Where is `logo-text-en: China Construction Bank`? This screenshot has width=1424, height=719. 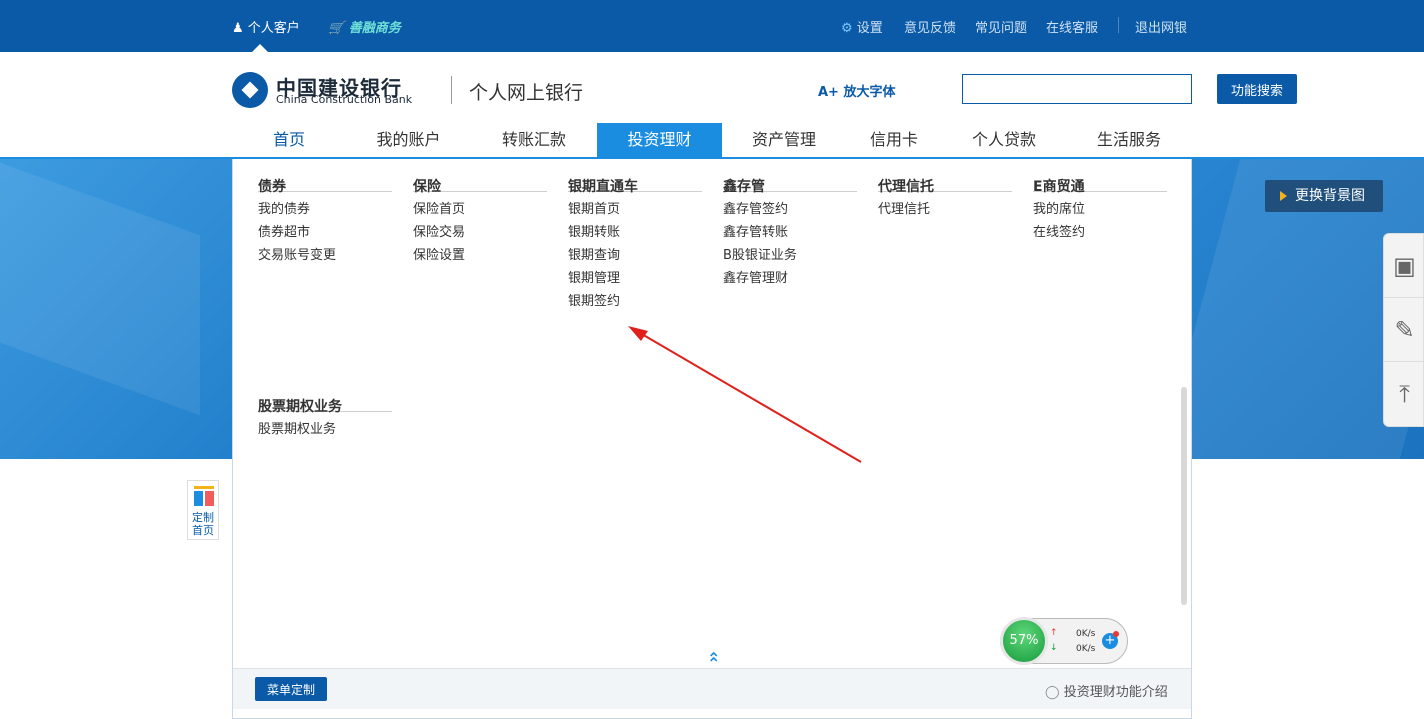
logo-text-en: China Construction Bank is located at coordinates (344, 99).